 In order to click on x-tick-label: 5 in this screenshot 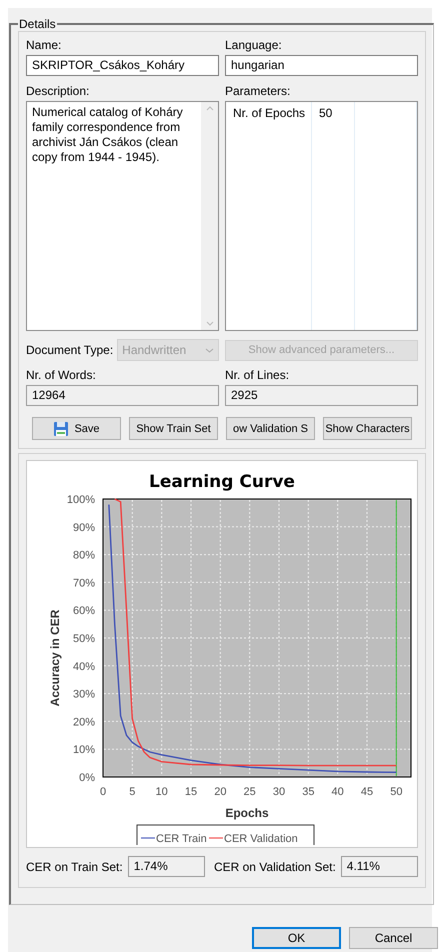, I will do `click(132, 792)`.